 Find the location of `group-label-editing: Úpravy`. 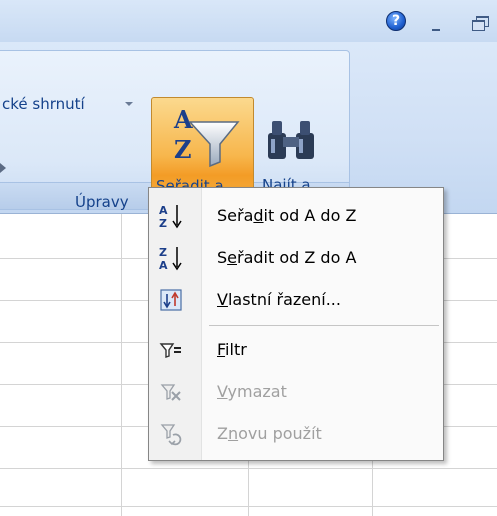

group-label-editing: Úpravy is located at coordinates (102, 202).